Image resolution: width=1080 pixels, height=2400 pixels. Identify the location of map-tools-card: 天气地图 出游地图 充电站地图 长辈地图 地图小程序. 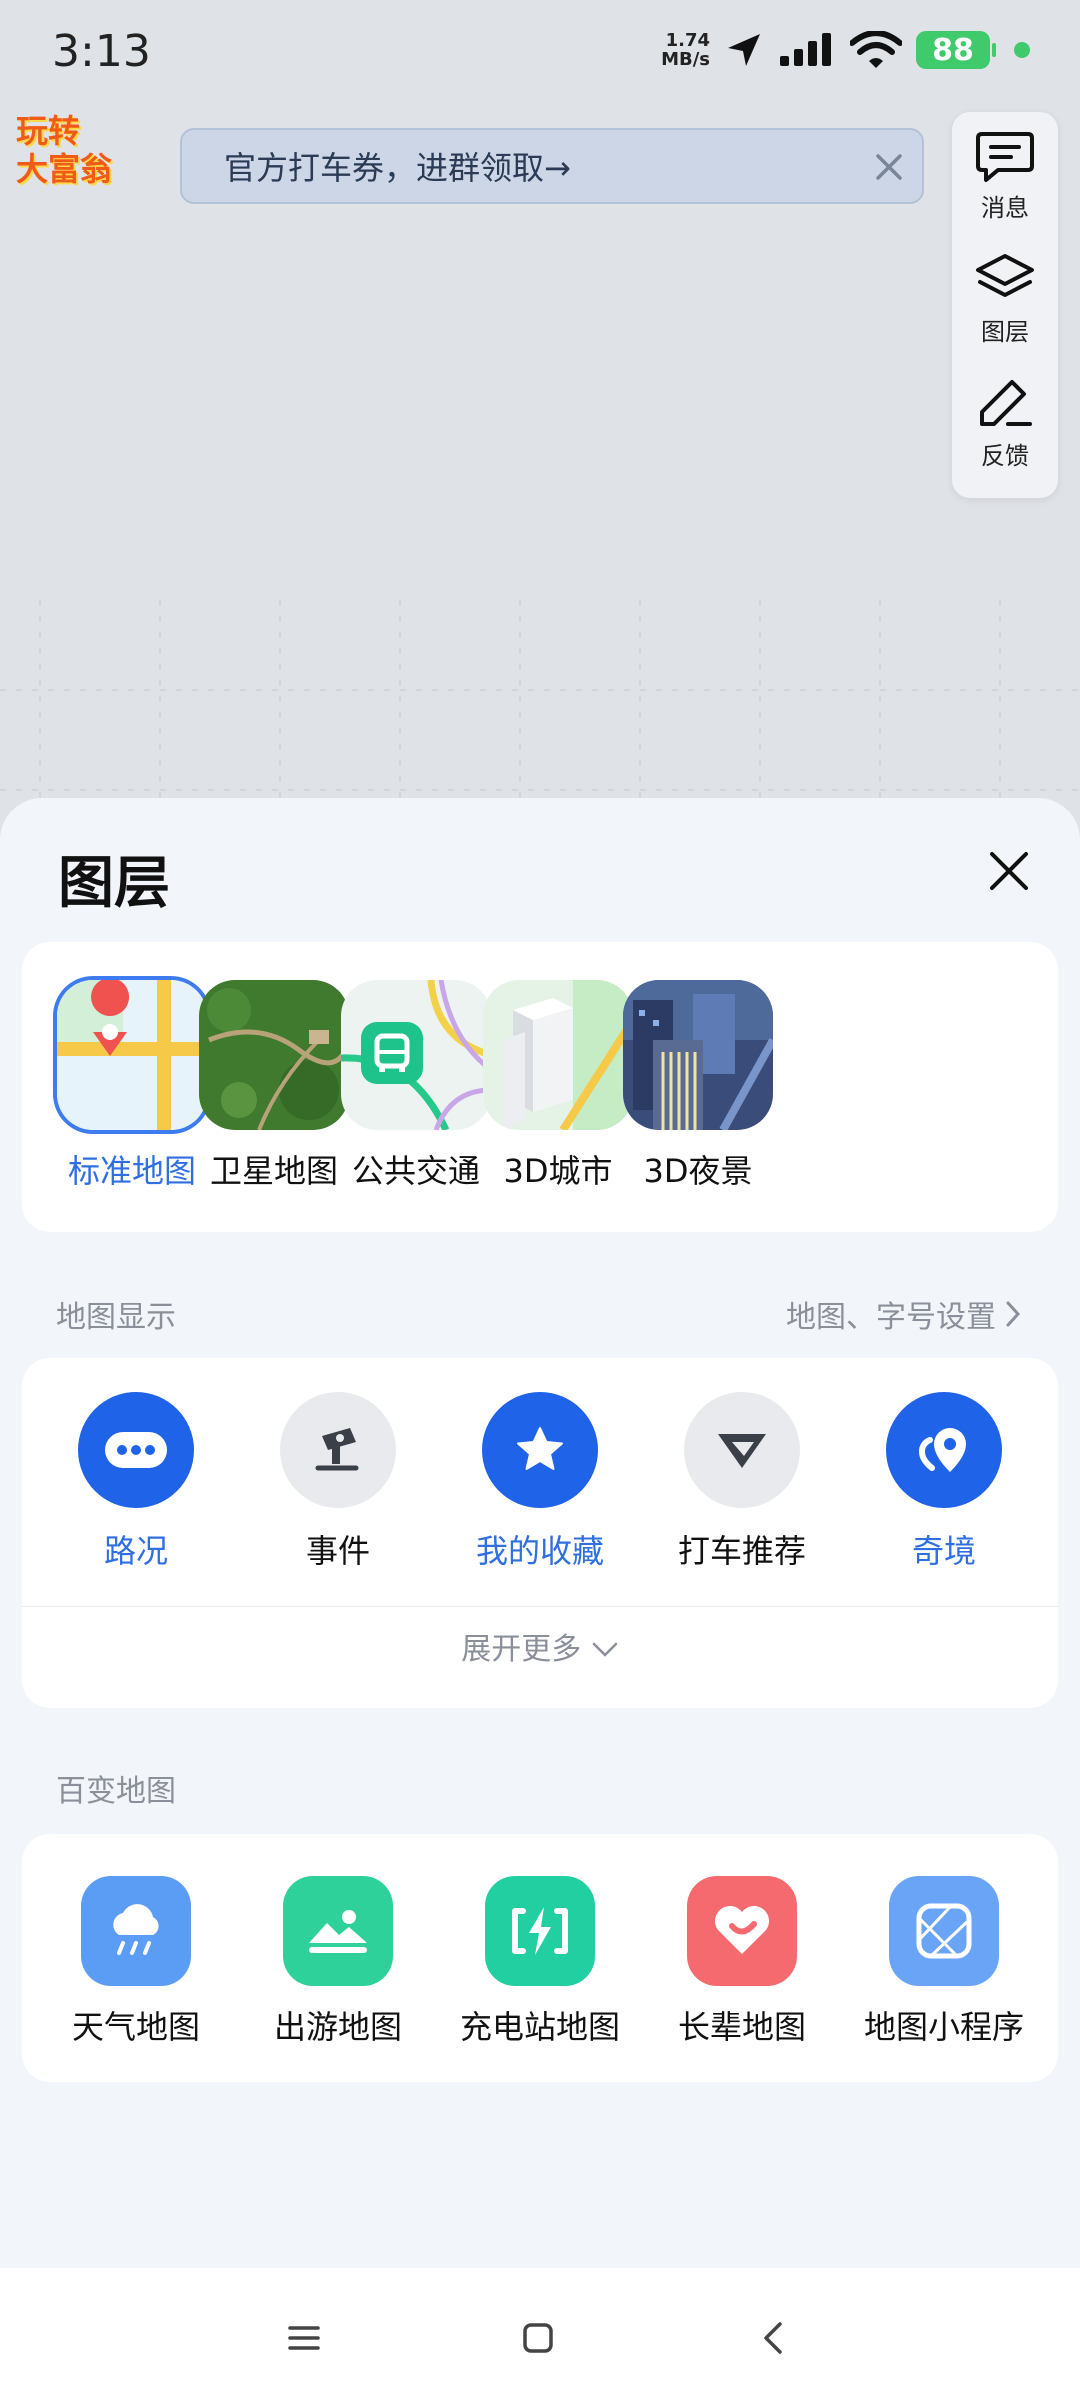
(540, 1958).